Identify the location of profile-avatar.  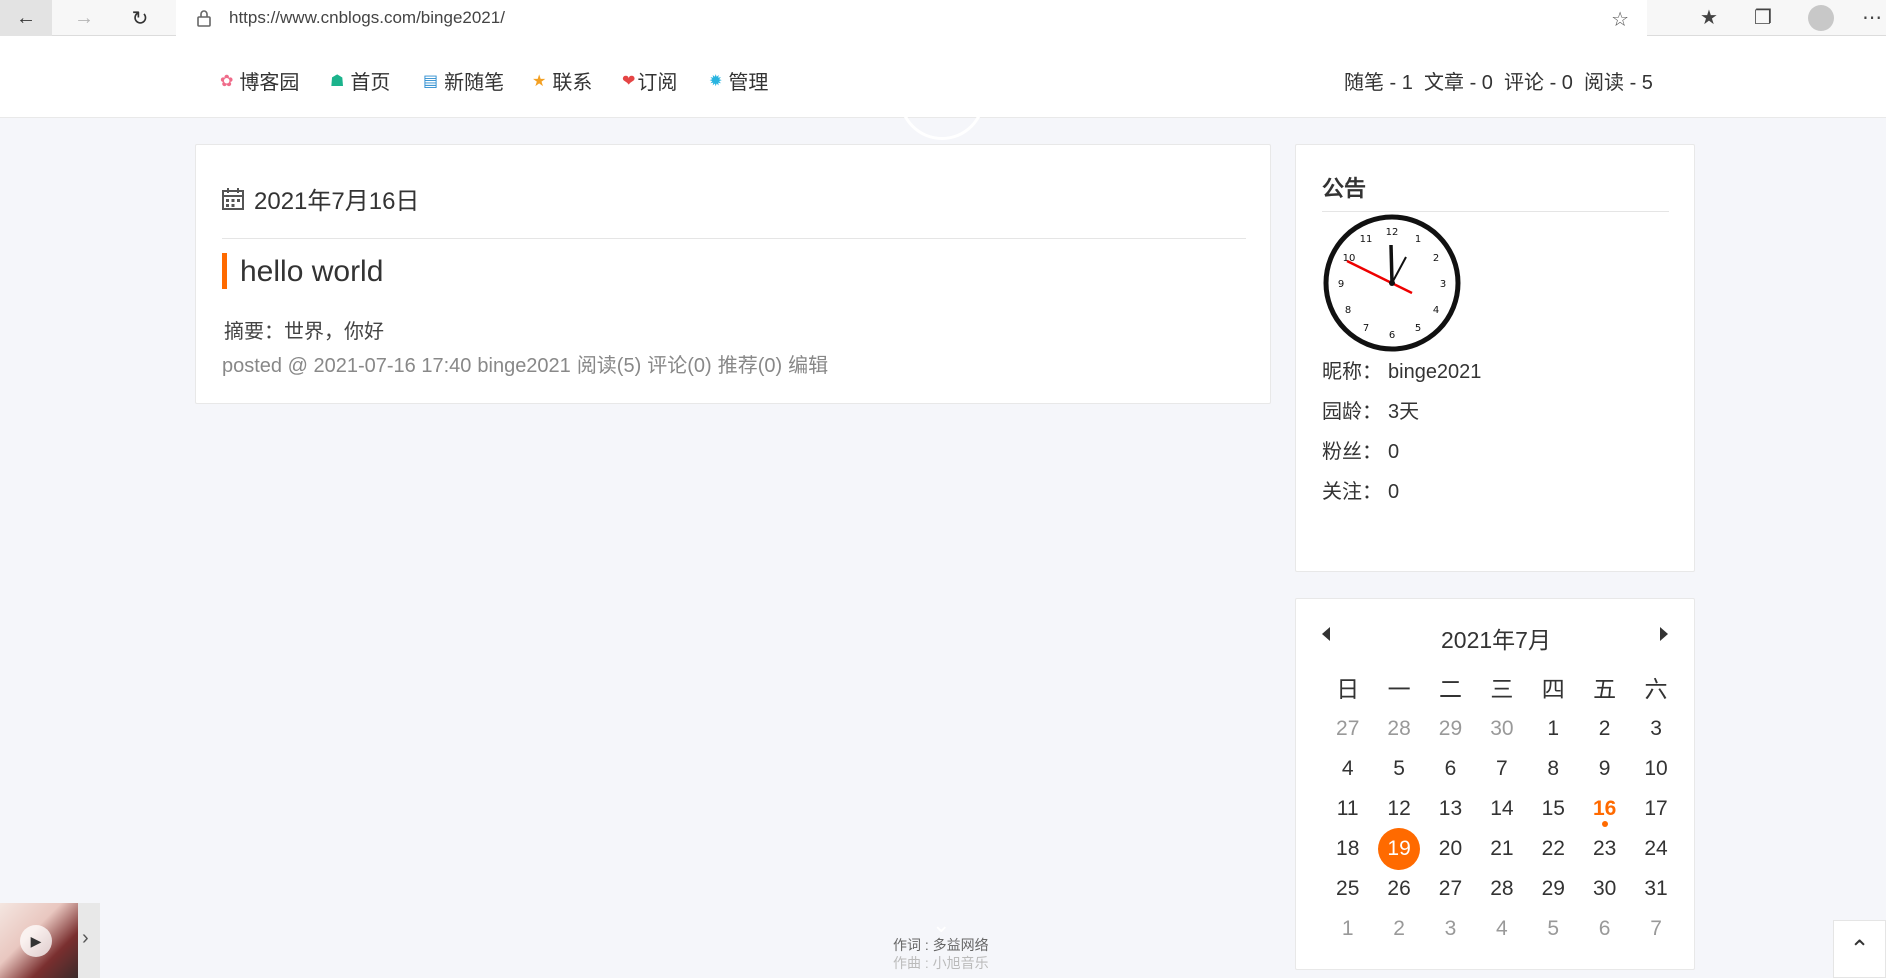
(1821, 18).